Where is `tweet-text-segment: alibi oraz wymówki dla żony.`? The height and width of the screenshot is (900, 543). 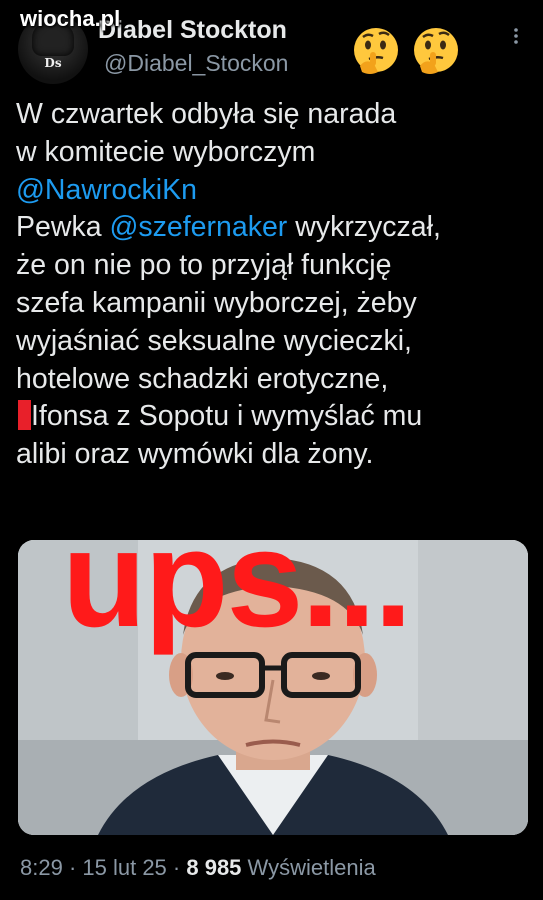 tweet-text-segment: alibi oraz wymówki dla żony. is located at coordinates (195, 454).